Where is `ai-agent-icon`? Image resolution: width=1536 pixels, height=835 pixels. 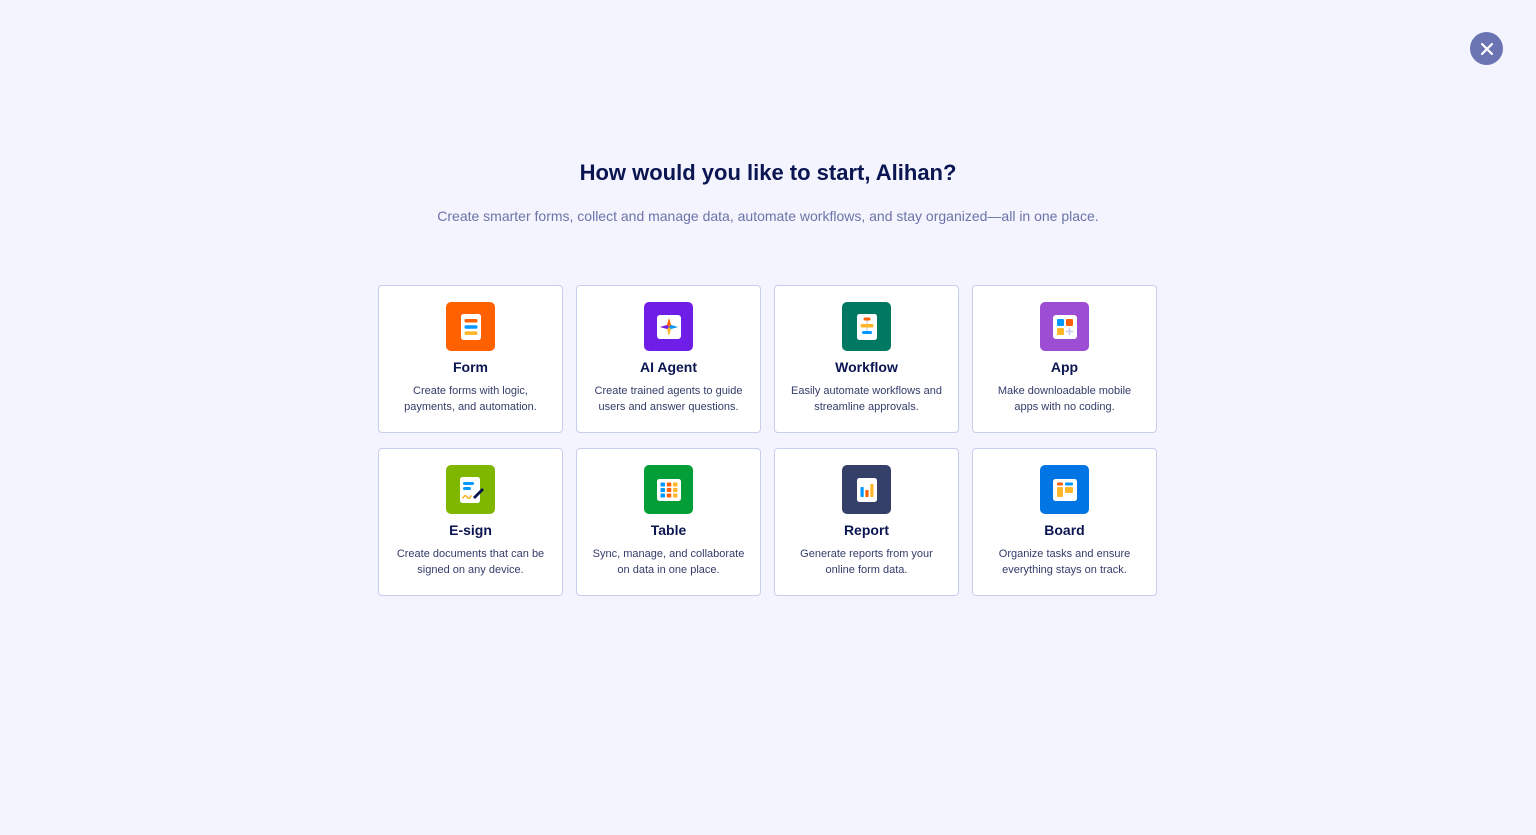 ai-agent-icon is located at coordinates (668, 326).